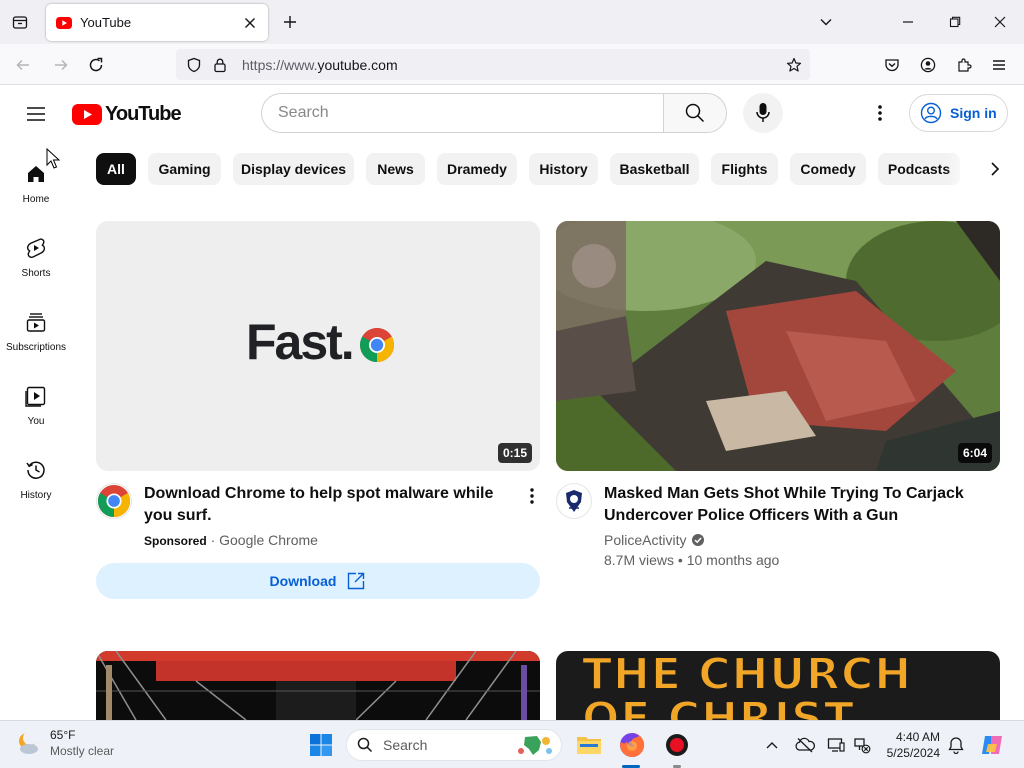  What do you see at coordinates (862, 745) in the screenshot?
I see `network-icon` at bounding box center [862, 745].